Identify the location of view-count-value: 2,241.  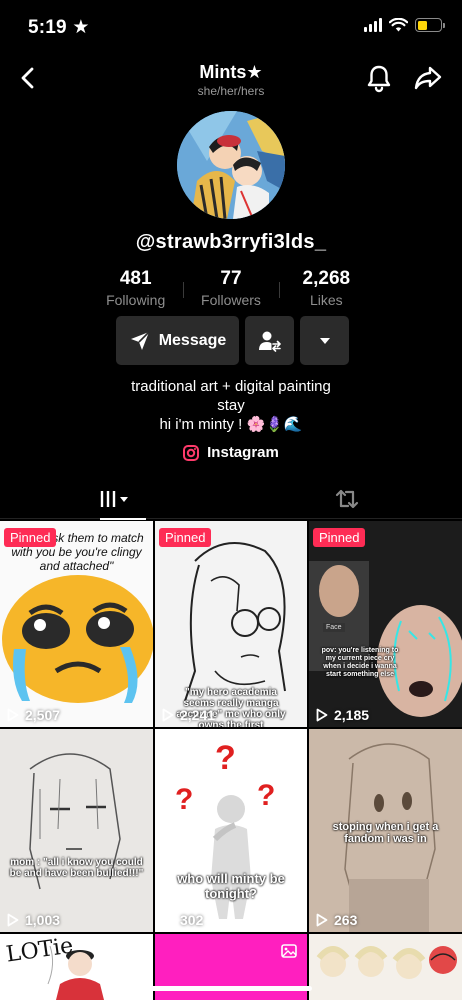
(198, 715).